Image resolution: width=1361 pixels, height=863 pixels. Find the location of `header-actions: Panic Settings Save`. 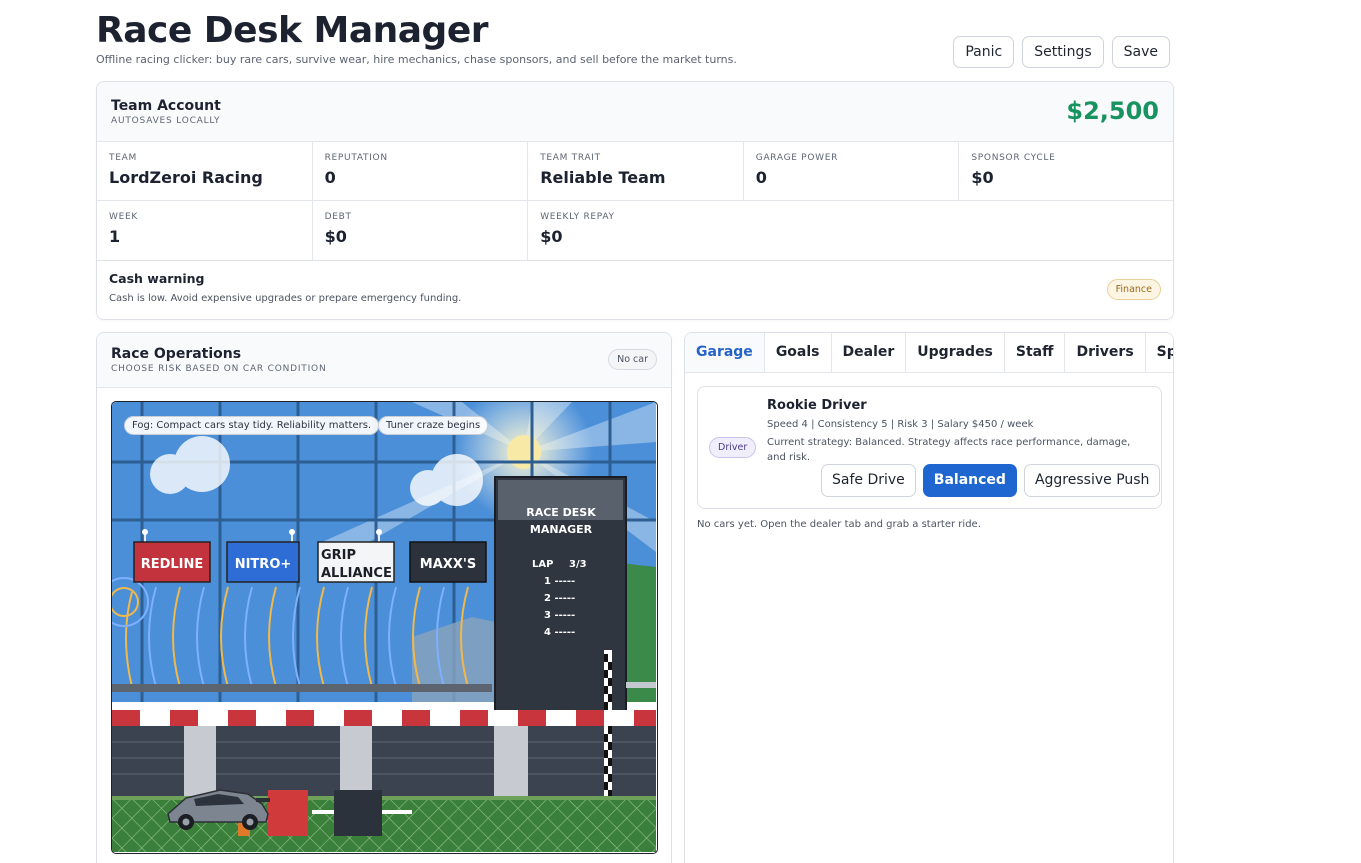

header-actions: Panic Settings Save is located at coordinates (1061, 52).